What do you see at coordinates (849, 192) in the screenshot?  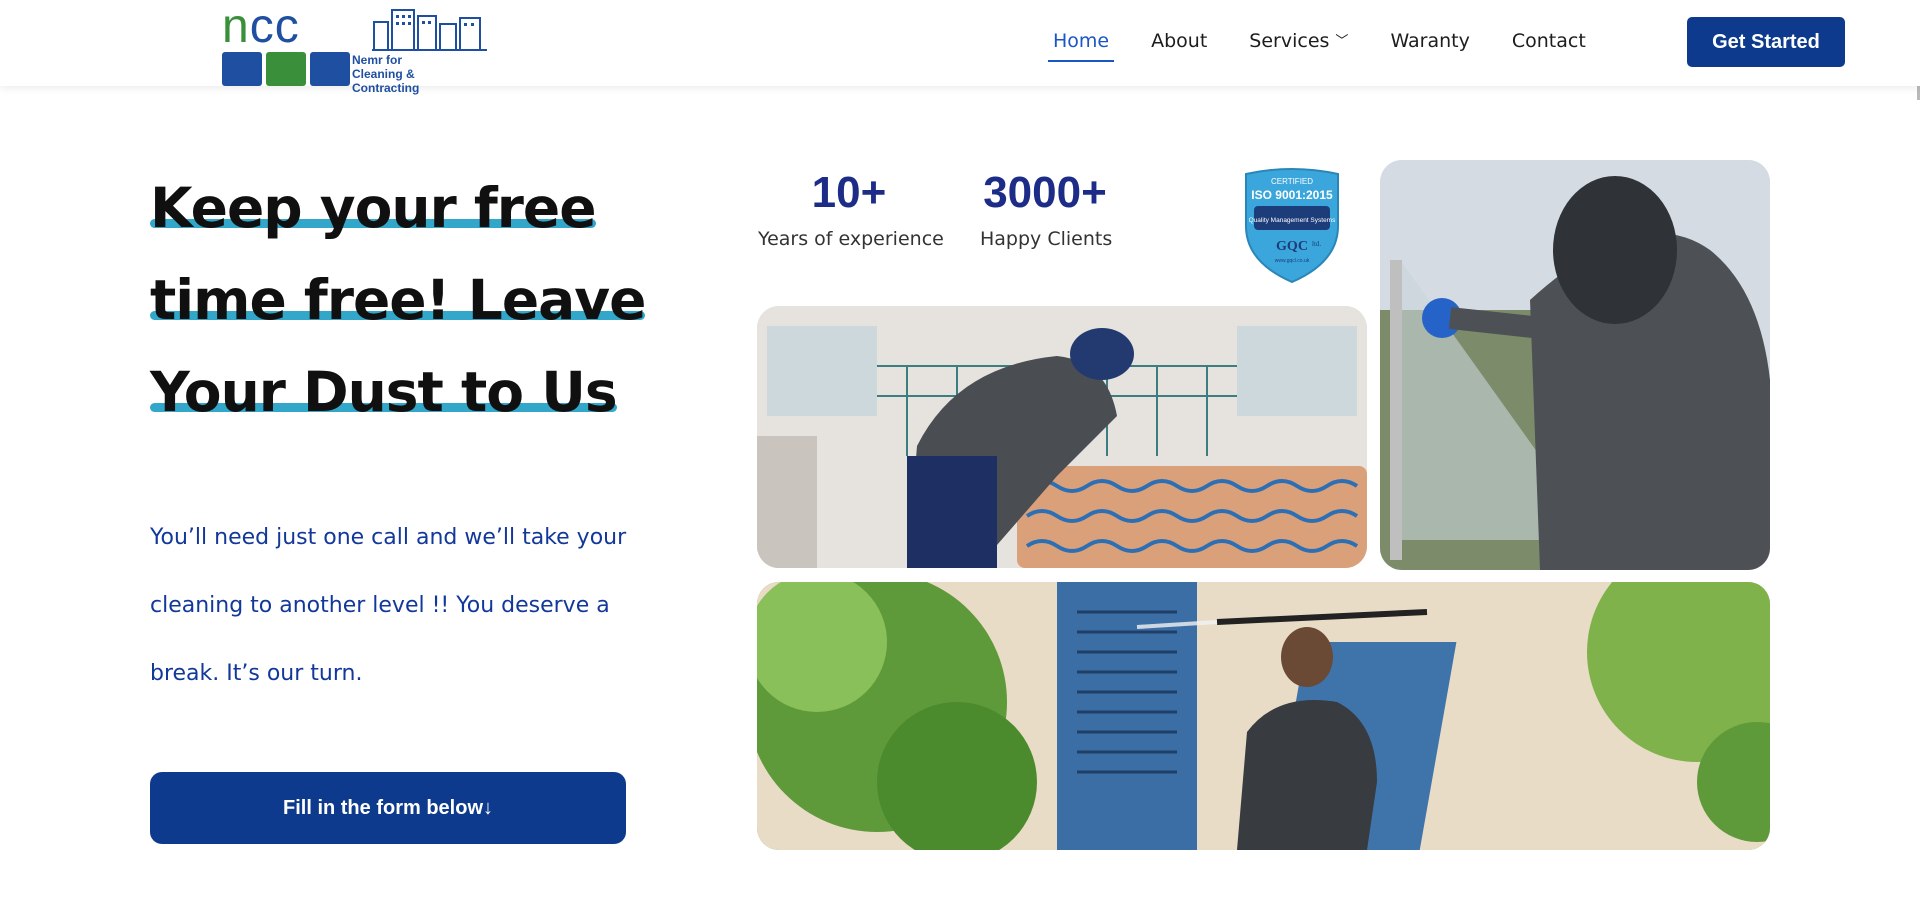 I see `stat-value: 10+` at bounding box center [849, 192].